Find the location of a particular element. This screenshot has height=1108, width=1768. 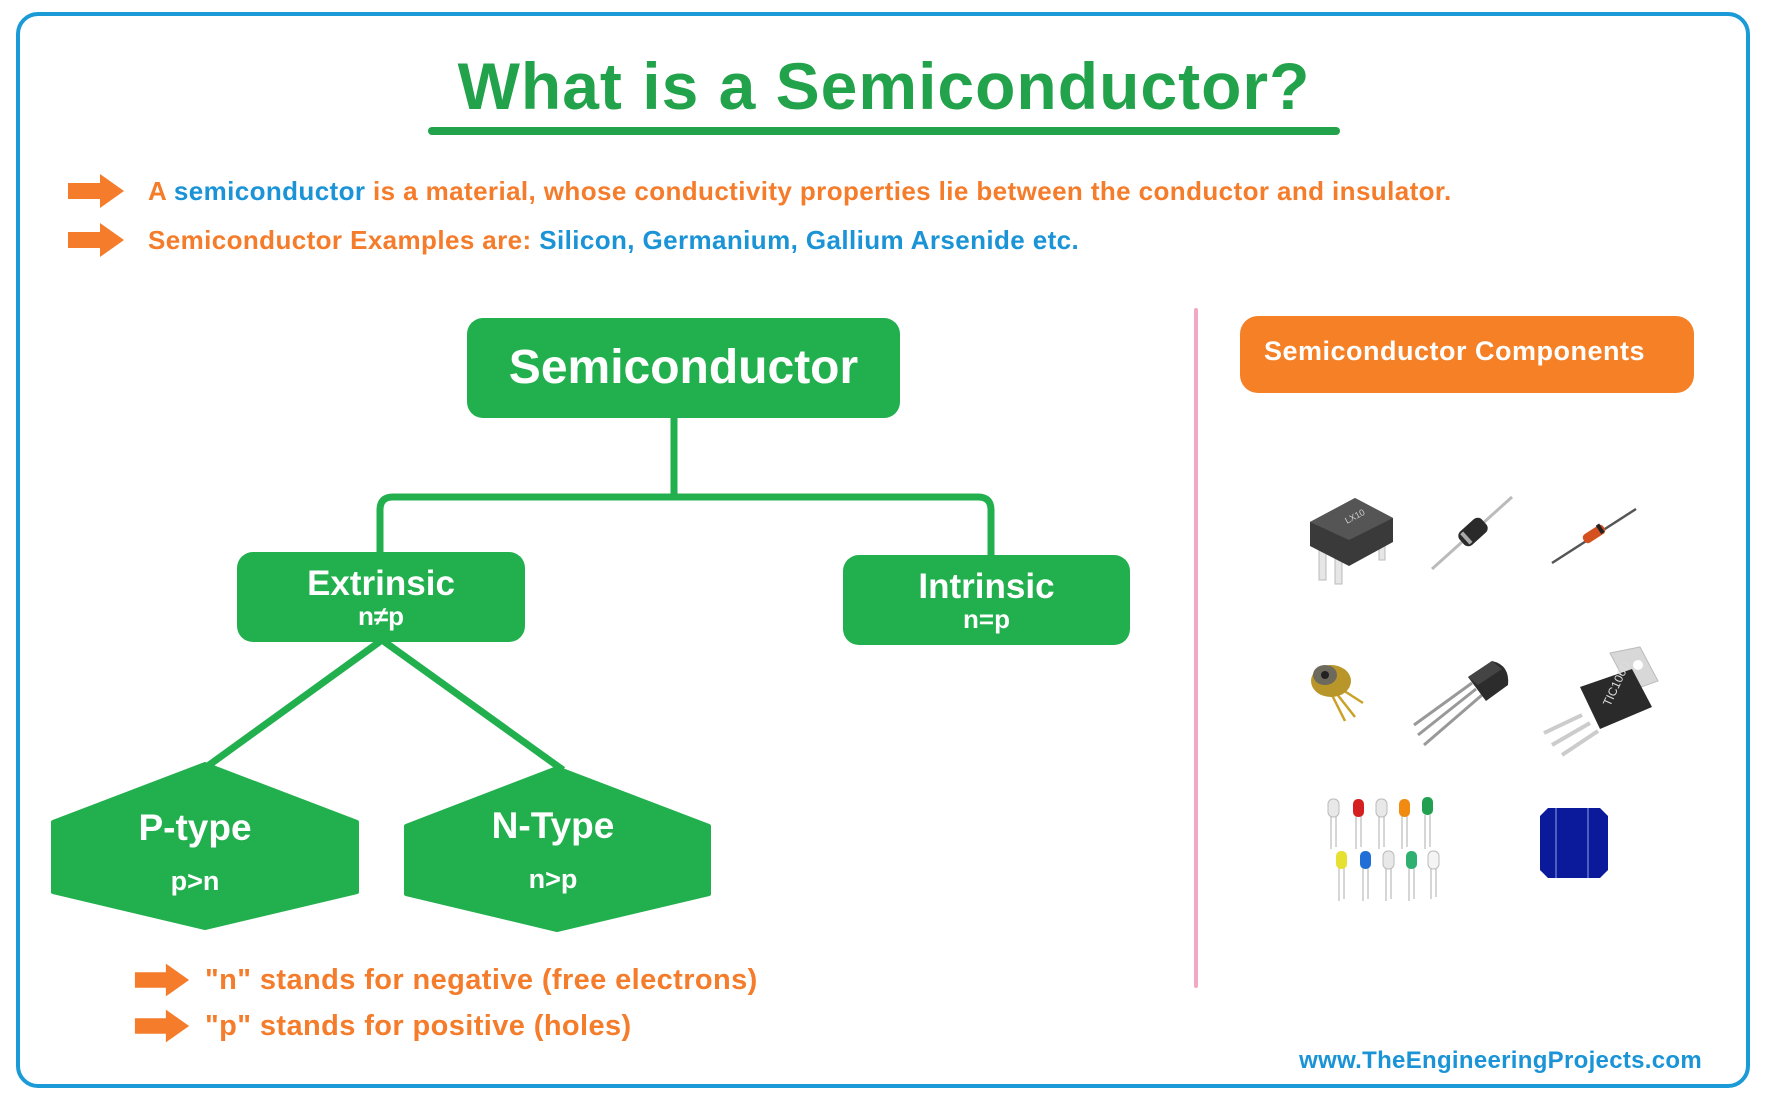

intrinsic-title: Intrinsic is located at coordinates (986, 586).